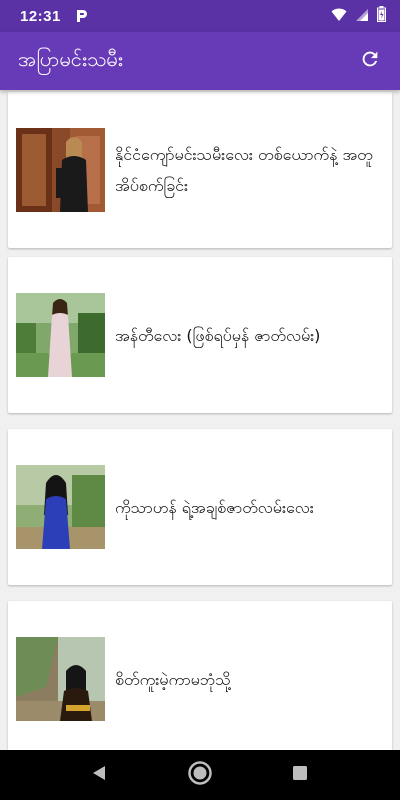  I want to click on status-time: 12:31, so click(40, 16).